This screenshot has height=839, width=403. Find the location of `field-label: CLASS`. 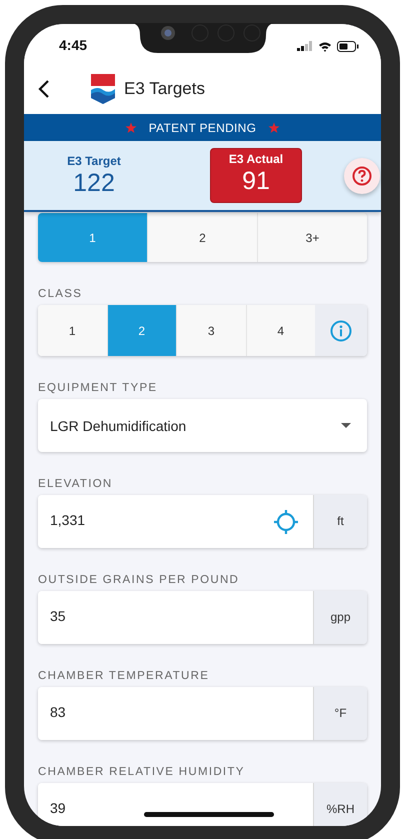

field-label: CLASS is located at coordinates (61, 294).